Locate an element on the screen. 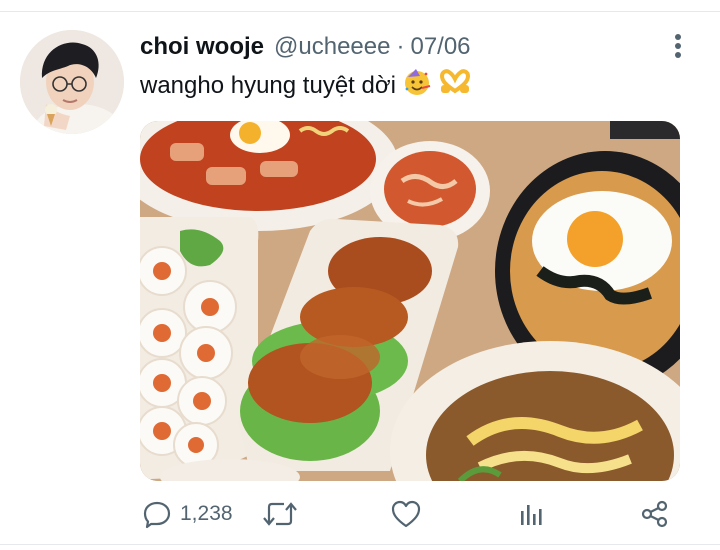 This screenshot has height=550, width=720. avatar is located at coordinates (72, 82).